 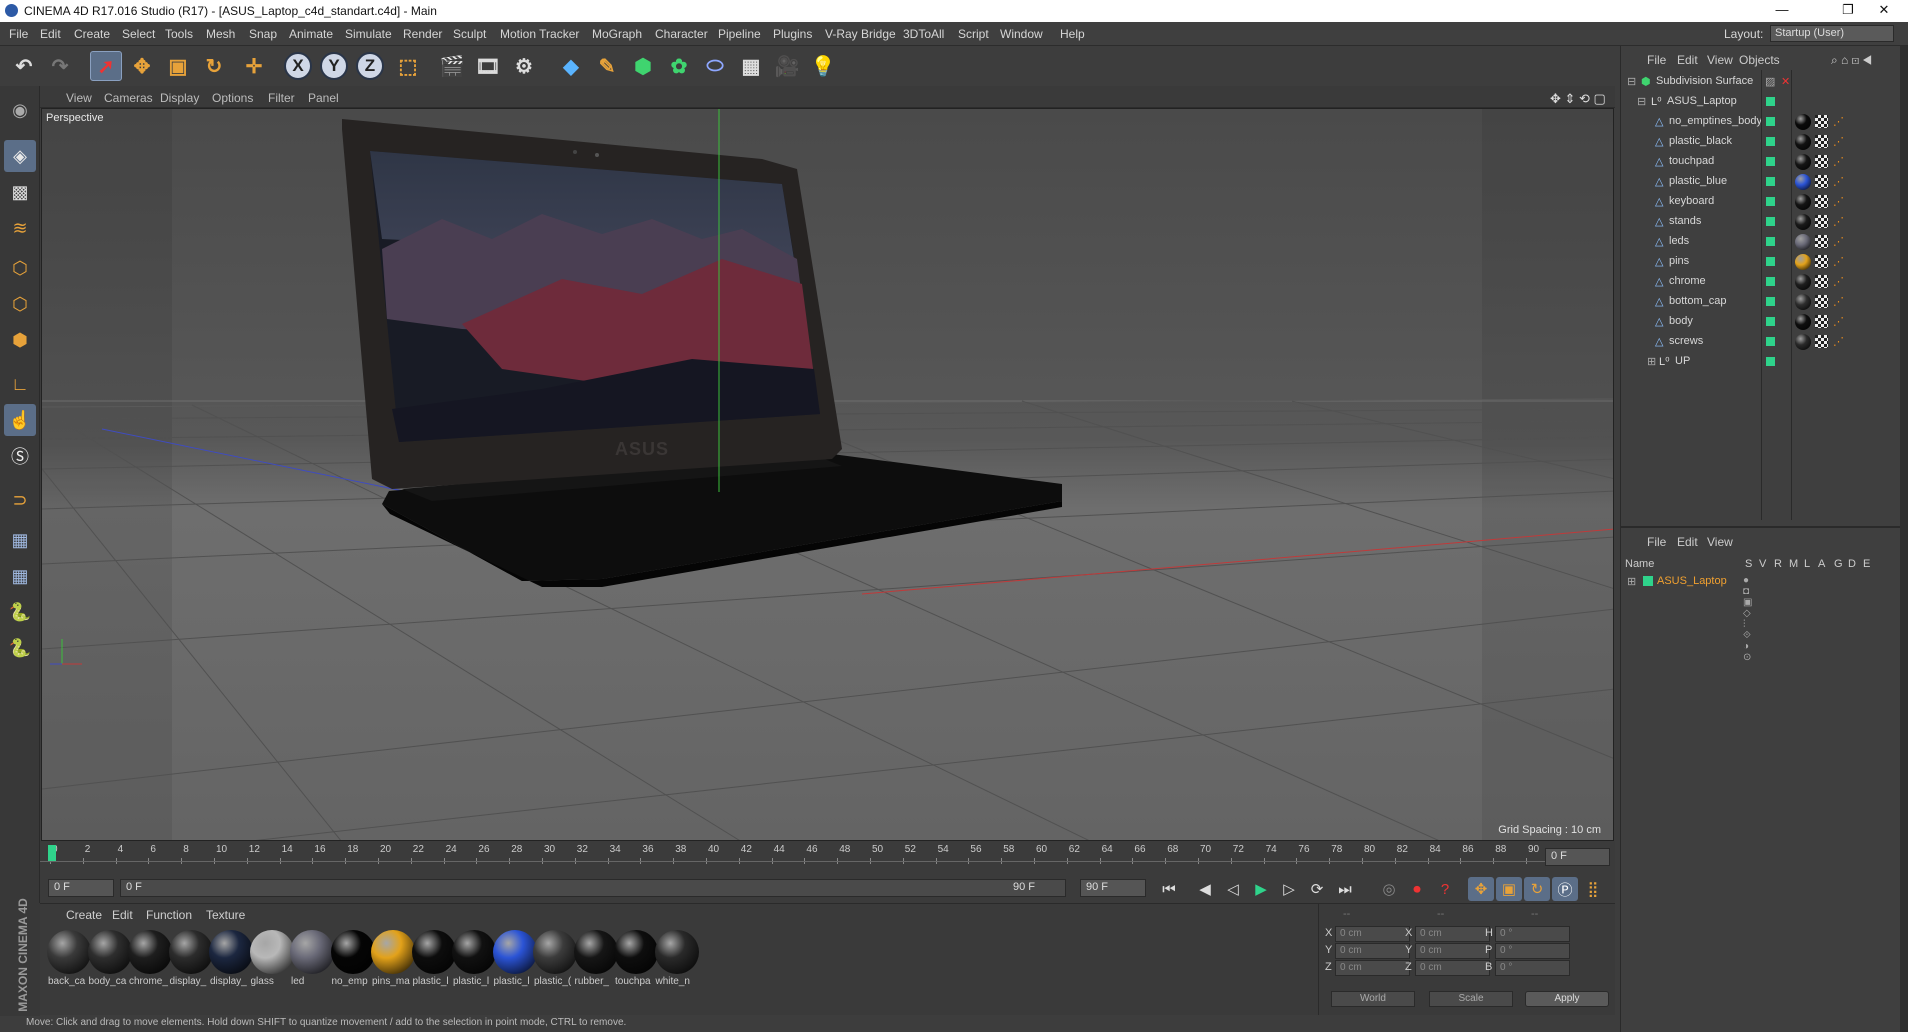 I want to click on viewport-menu-panel: Panel, so click(x=323, y=98).